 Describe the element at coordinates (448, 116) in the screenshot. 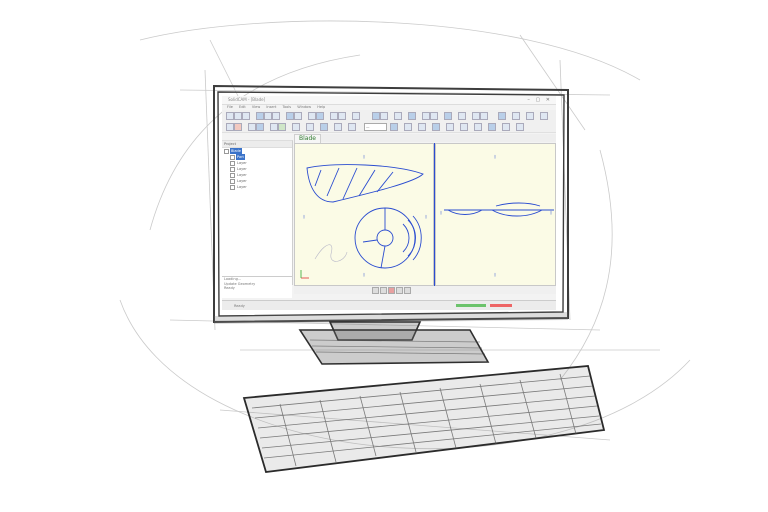

I see `pan-icon` at that location.